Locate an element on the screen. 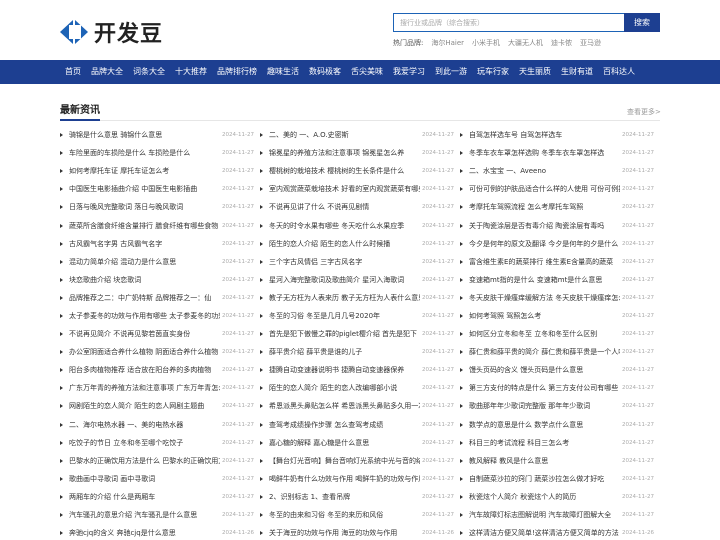  nav-item: 到此一游 is located at coordinates (451, 72).